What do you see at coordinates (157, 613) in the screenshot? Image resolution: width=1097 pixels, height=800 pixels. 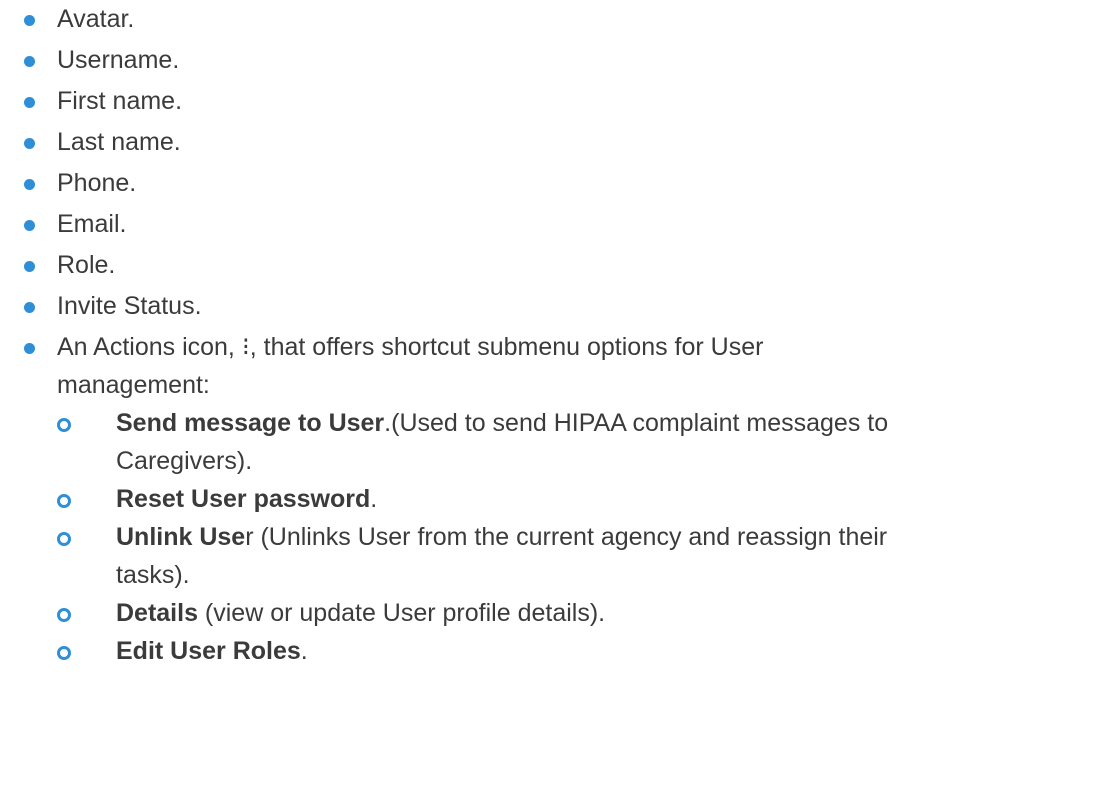 I see `sub-item-bold: Details` at bounding box center [157, 613].